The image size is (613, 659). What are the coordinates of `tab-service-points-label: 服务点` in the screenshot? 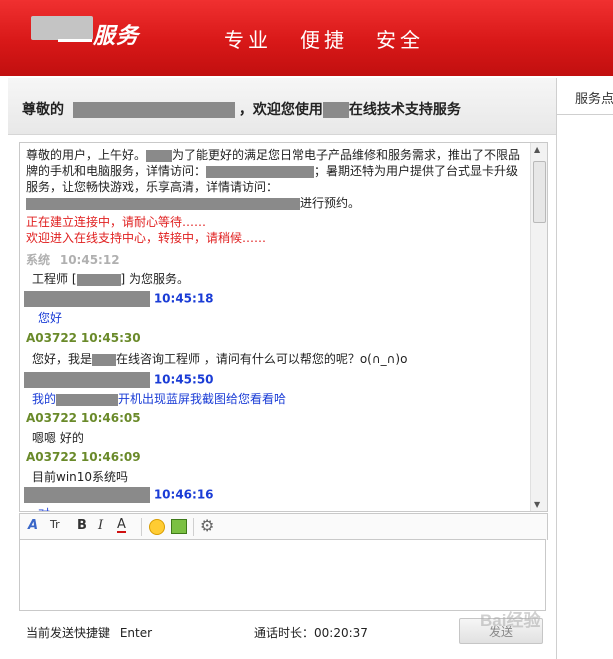 It's located at (594, 99).